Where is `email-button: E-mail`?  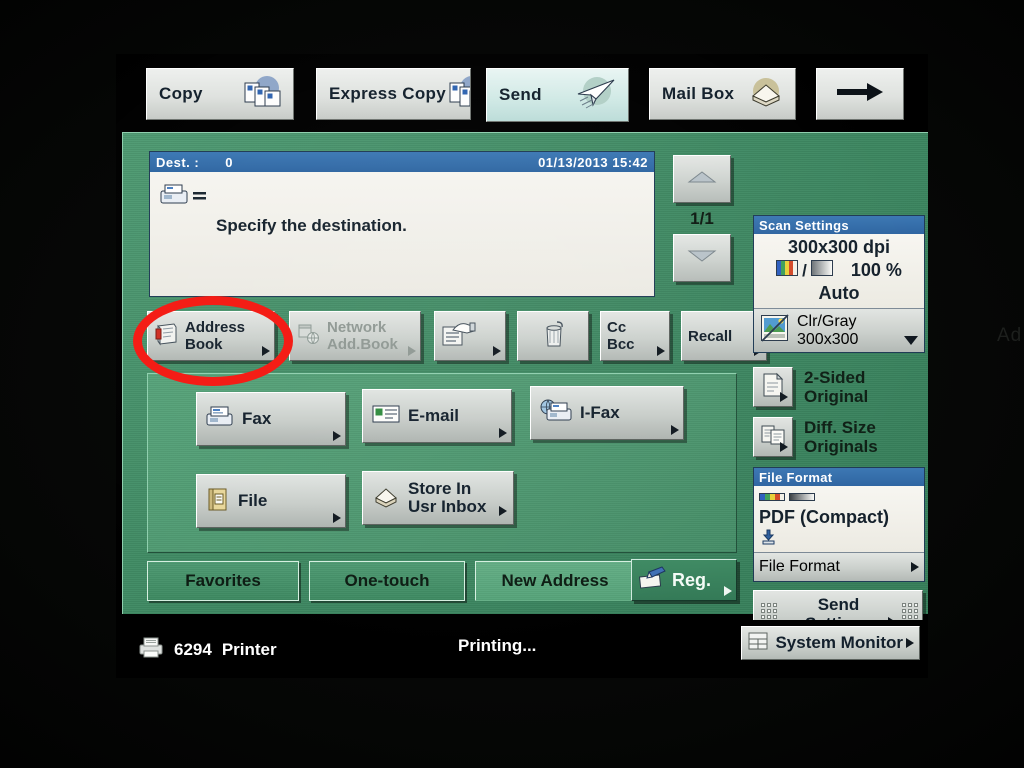
email-button: E-mail is located at coordinates (437, 416).